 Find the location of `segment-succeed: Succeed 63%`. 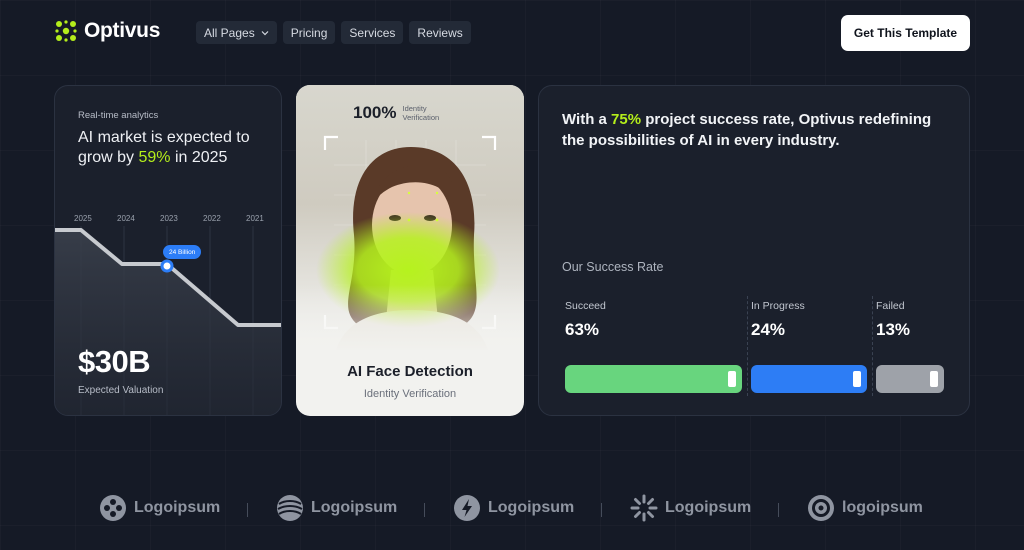

segment-succeed: Succeed 63% is located at coordinates (585, 320).